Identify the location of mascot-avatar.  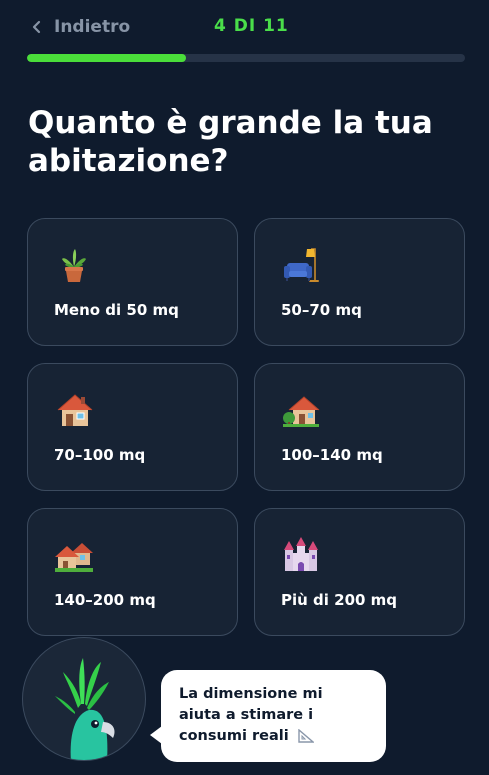
(84, 699).